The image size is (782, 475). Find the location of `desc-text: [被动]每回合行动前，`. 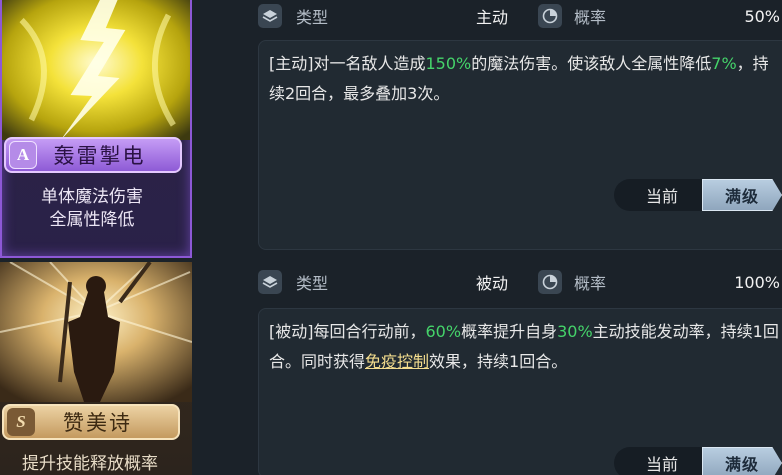

desc-text: [被动]每回合行动前， is located at coordinates (347, 331).